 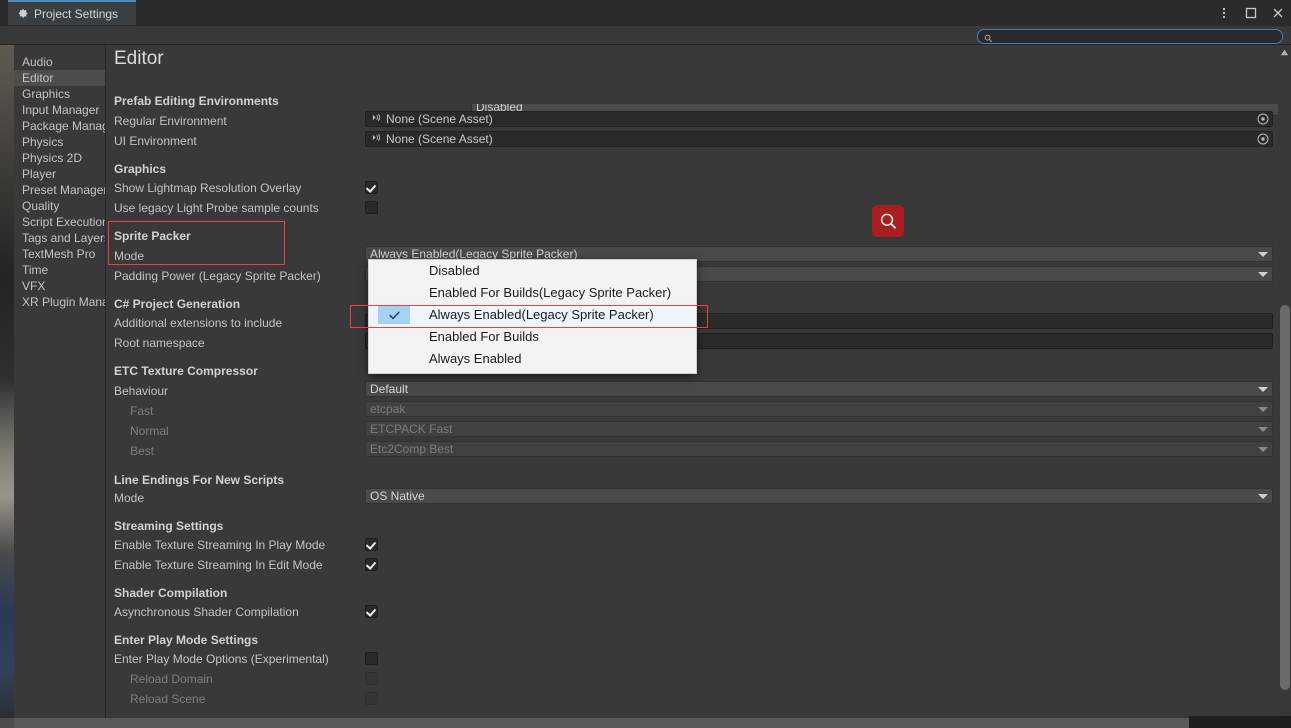 I want to click on sidebar-item-label: Tags and Layers, so click(x=63, y=238).